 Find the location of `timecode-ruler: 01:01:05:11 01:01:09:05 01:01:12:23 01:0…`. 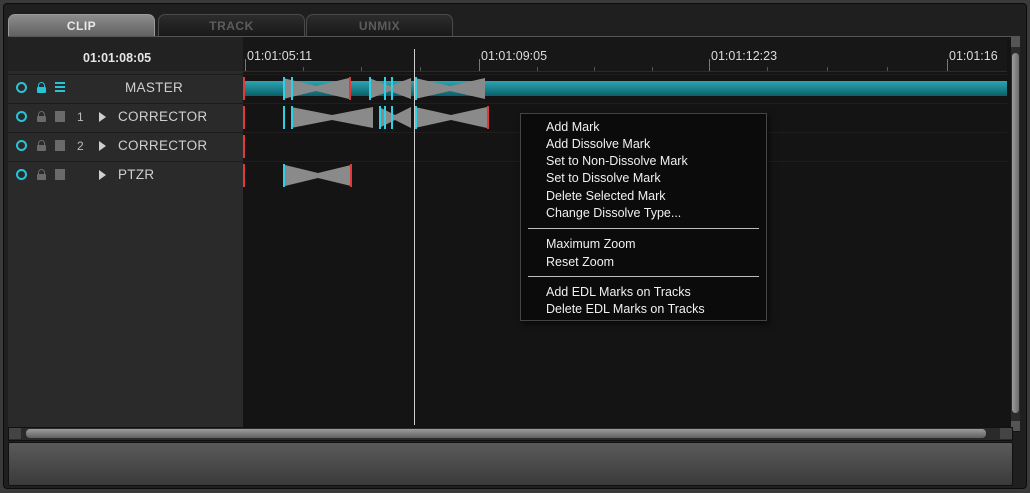

timecode-ruler: 01:01:05:11 01:01:09:05 01:01:12:23 01:0… is located at coordinates (625, 54).